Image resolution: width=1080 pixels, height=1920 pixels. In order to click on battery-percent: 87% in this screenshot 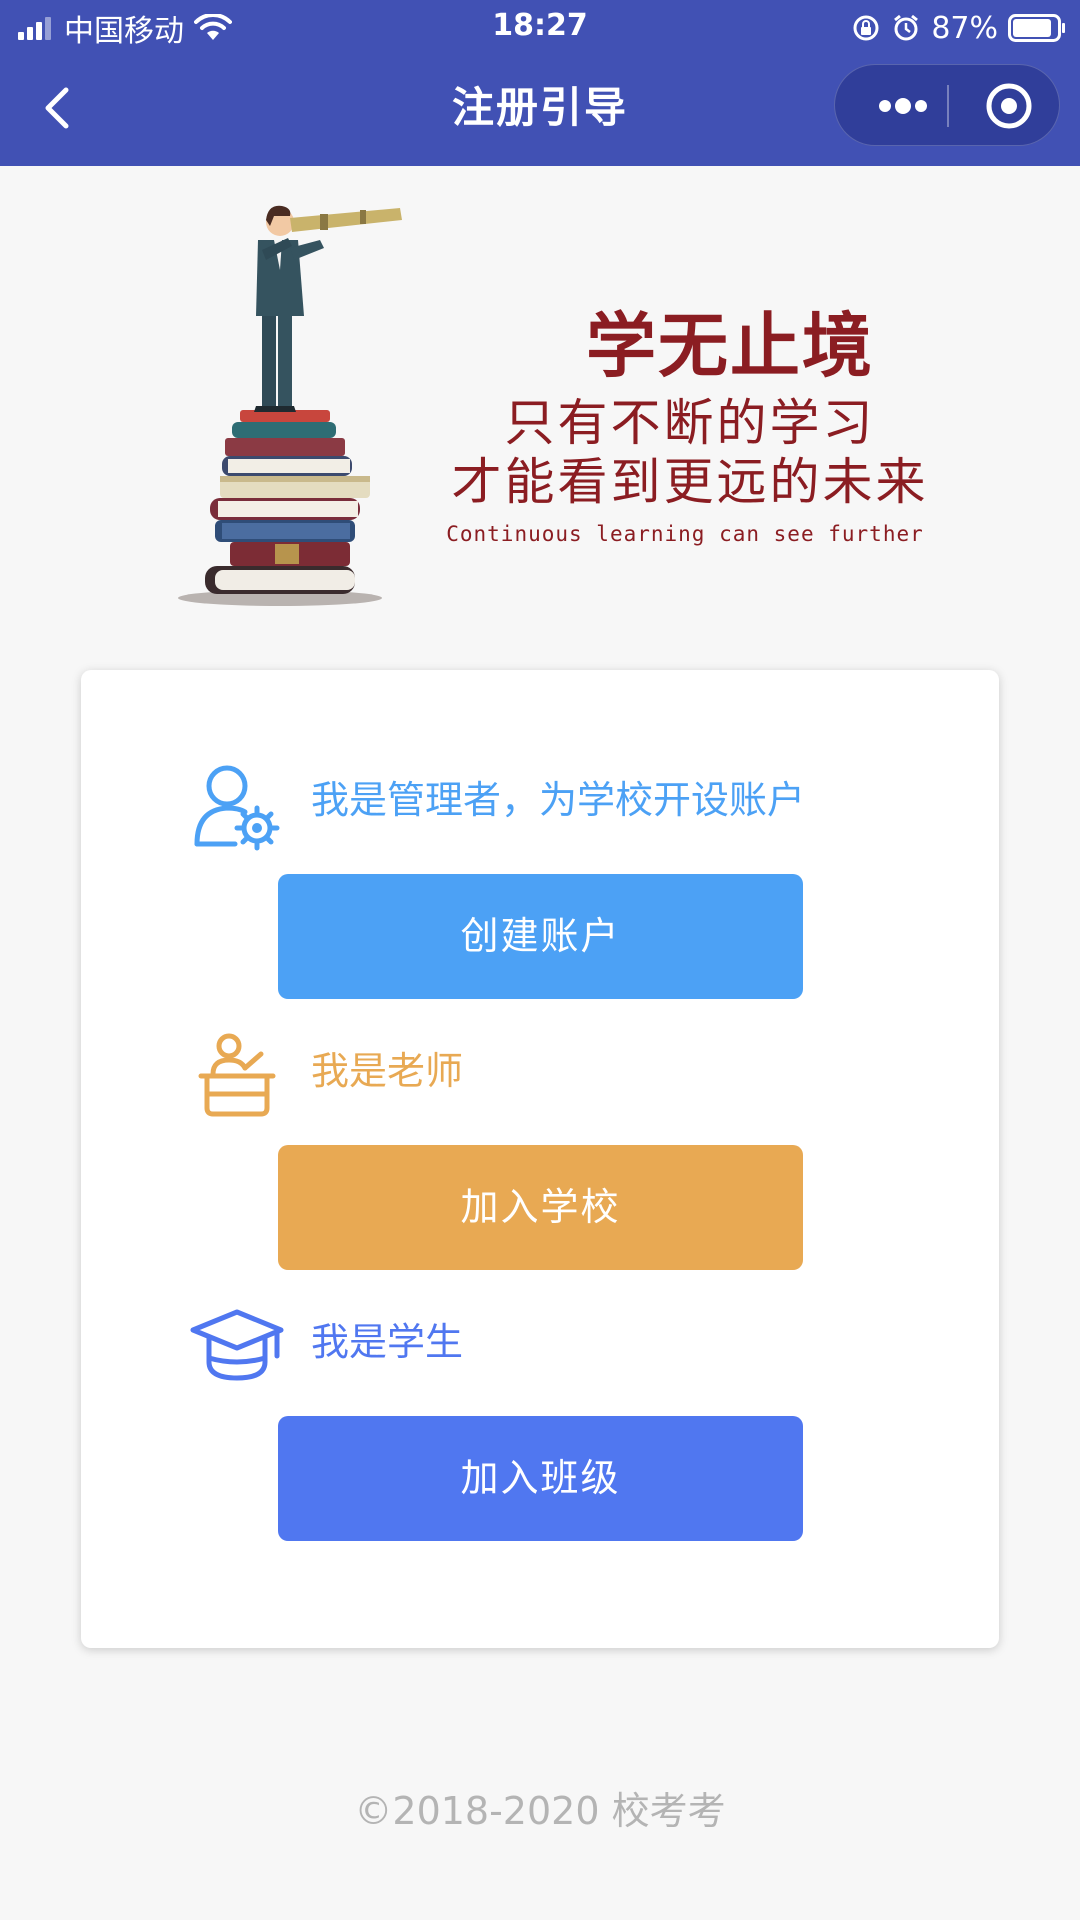, I will do `click(964, 28)`.